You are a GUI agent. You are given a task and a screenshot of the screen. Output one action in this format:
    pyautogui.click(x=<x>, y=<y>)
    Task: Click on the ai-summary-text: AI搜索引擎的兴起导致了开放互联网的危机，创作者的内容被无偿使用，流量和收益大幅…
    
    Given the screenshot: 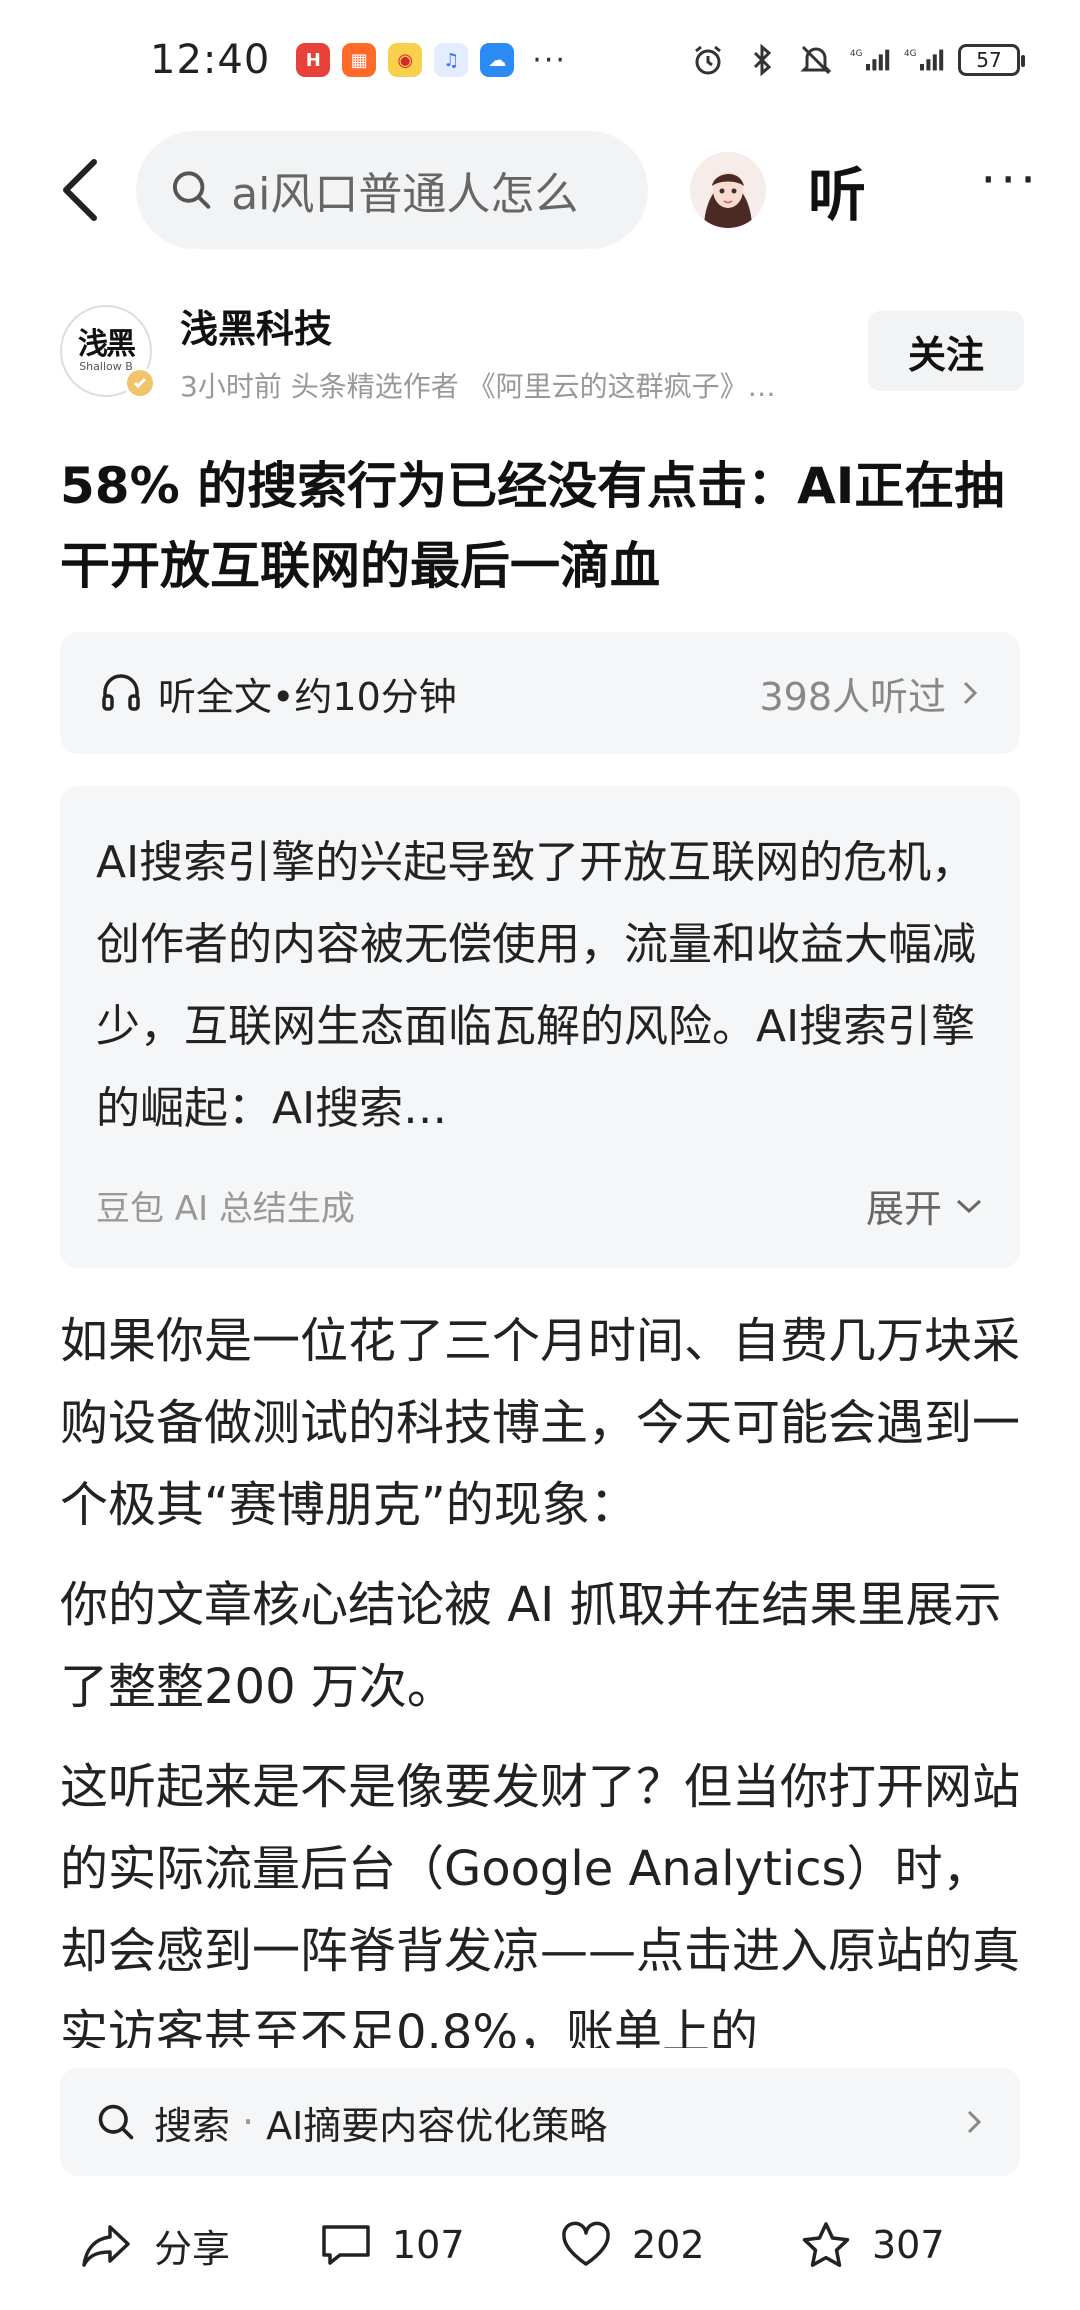 What is the action you would take?
    pyautogui.click(x=536, y=985)
    